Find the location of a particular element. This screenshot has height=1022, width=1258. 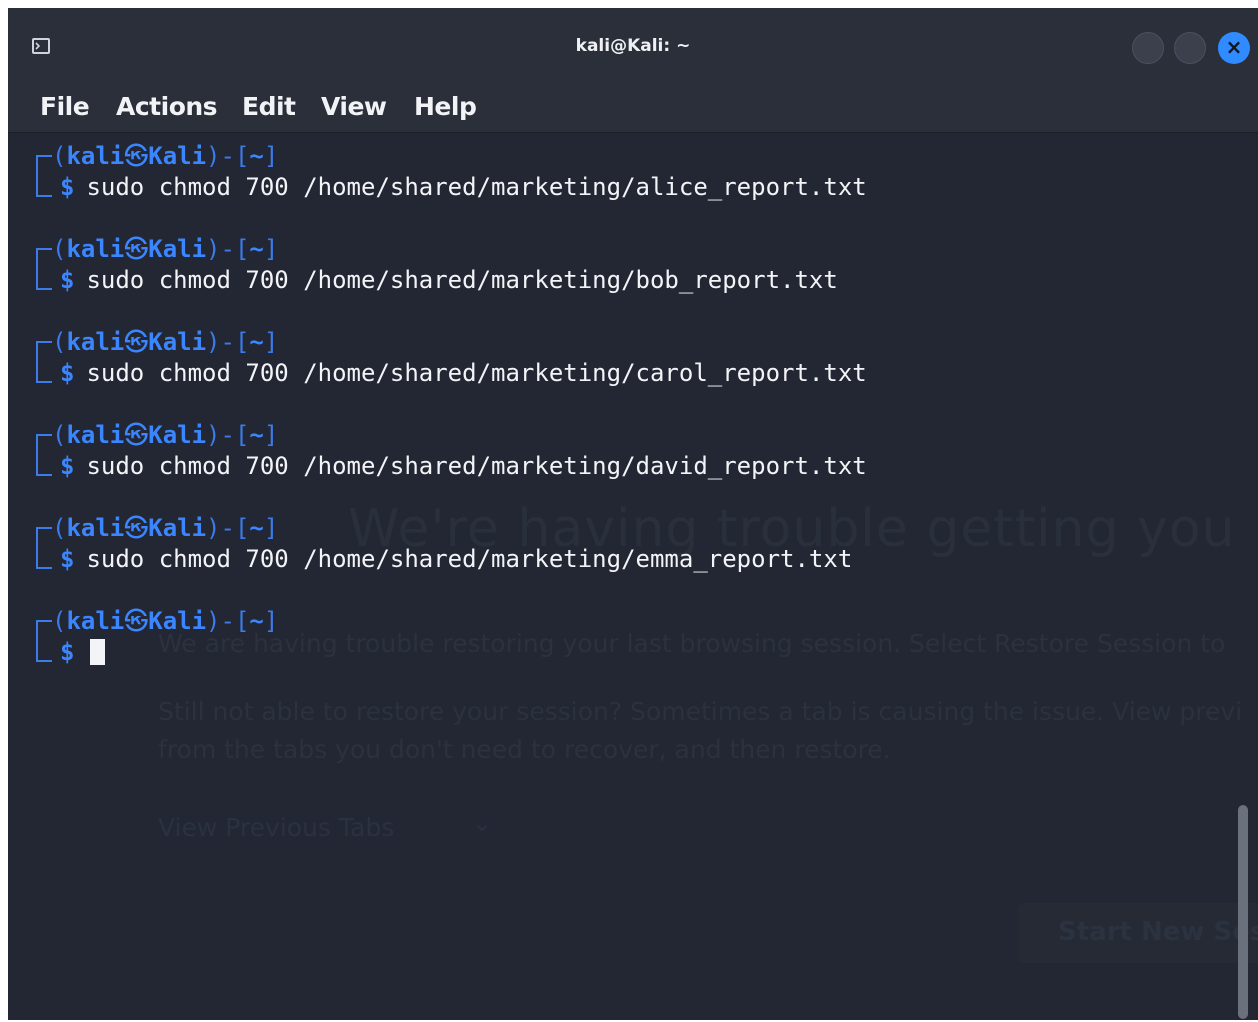

ghost-start-new-session-button: Start New Ses is located at coordinates (1138, 933).